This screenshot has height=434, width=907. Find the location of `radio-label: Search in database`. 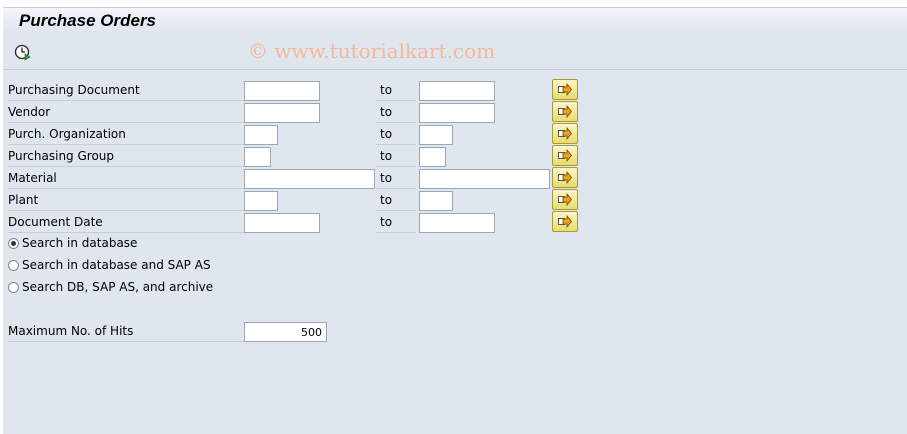

radio-label: Search in database is located at coordinates (80, 243).